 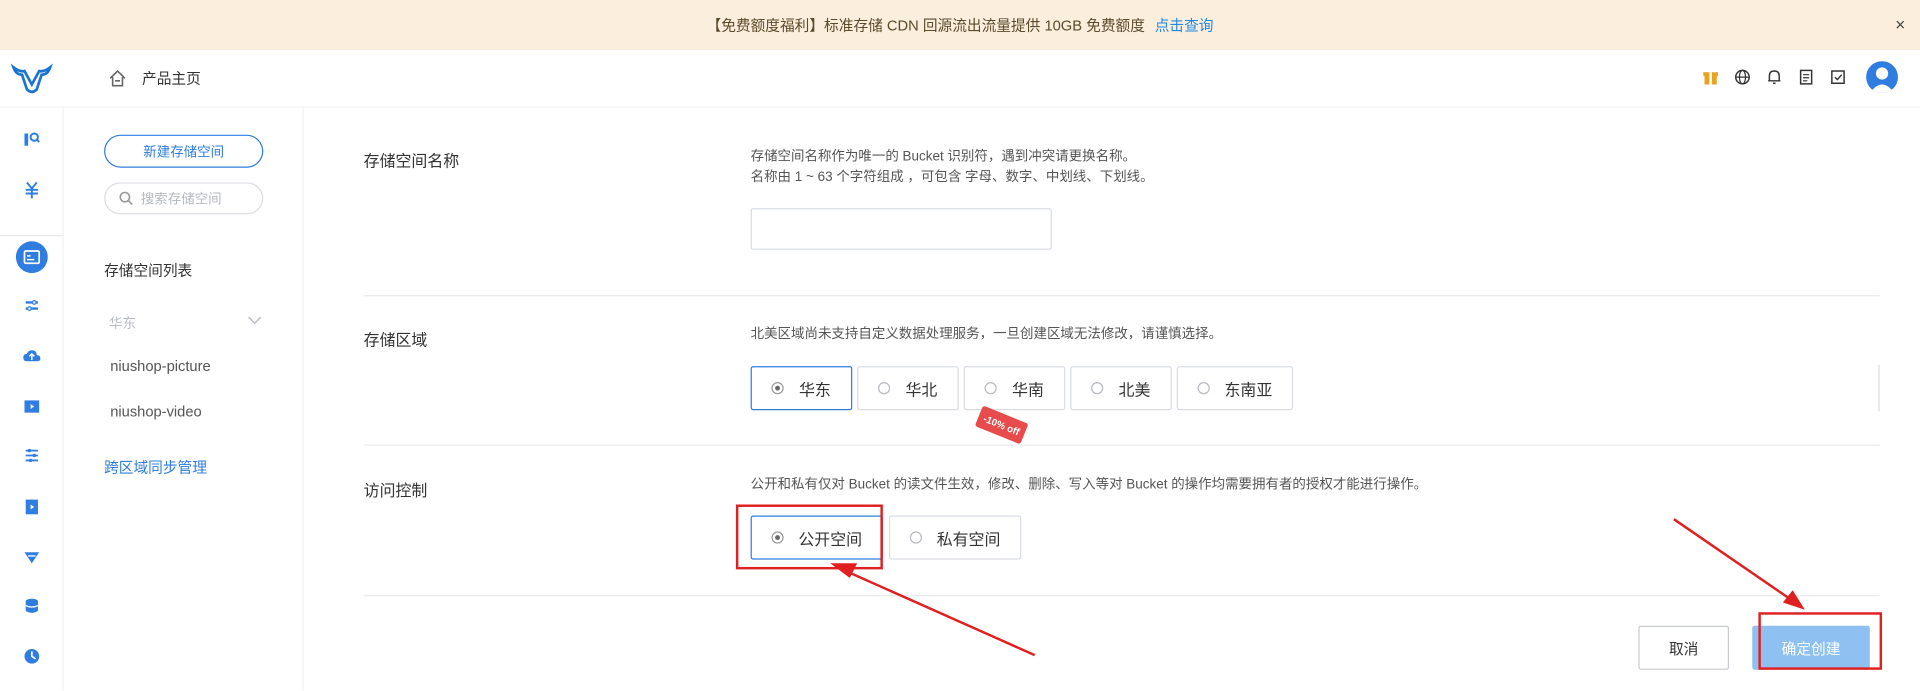 I want to click on bucket-search-input: 搜索存储空间, so click(x=184, y=198).